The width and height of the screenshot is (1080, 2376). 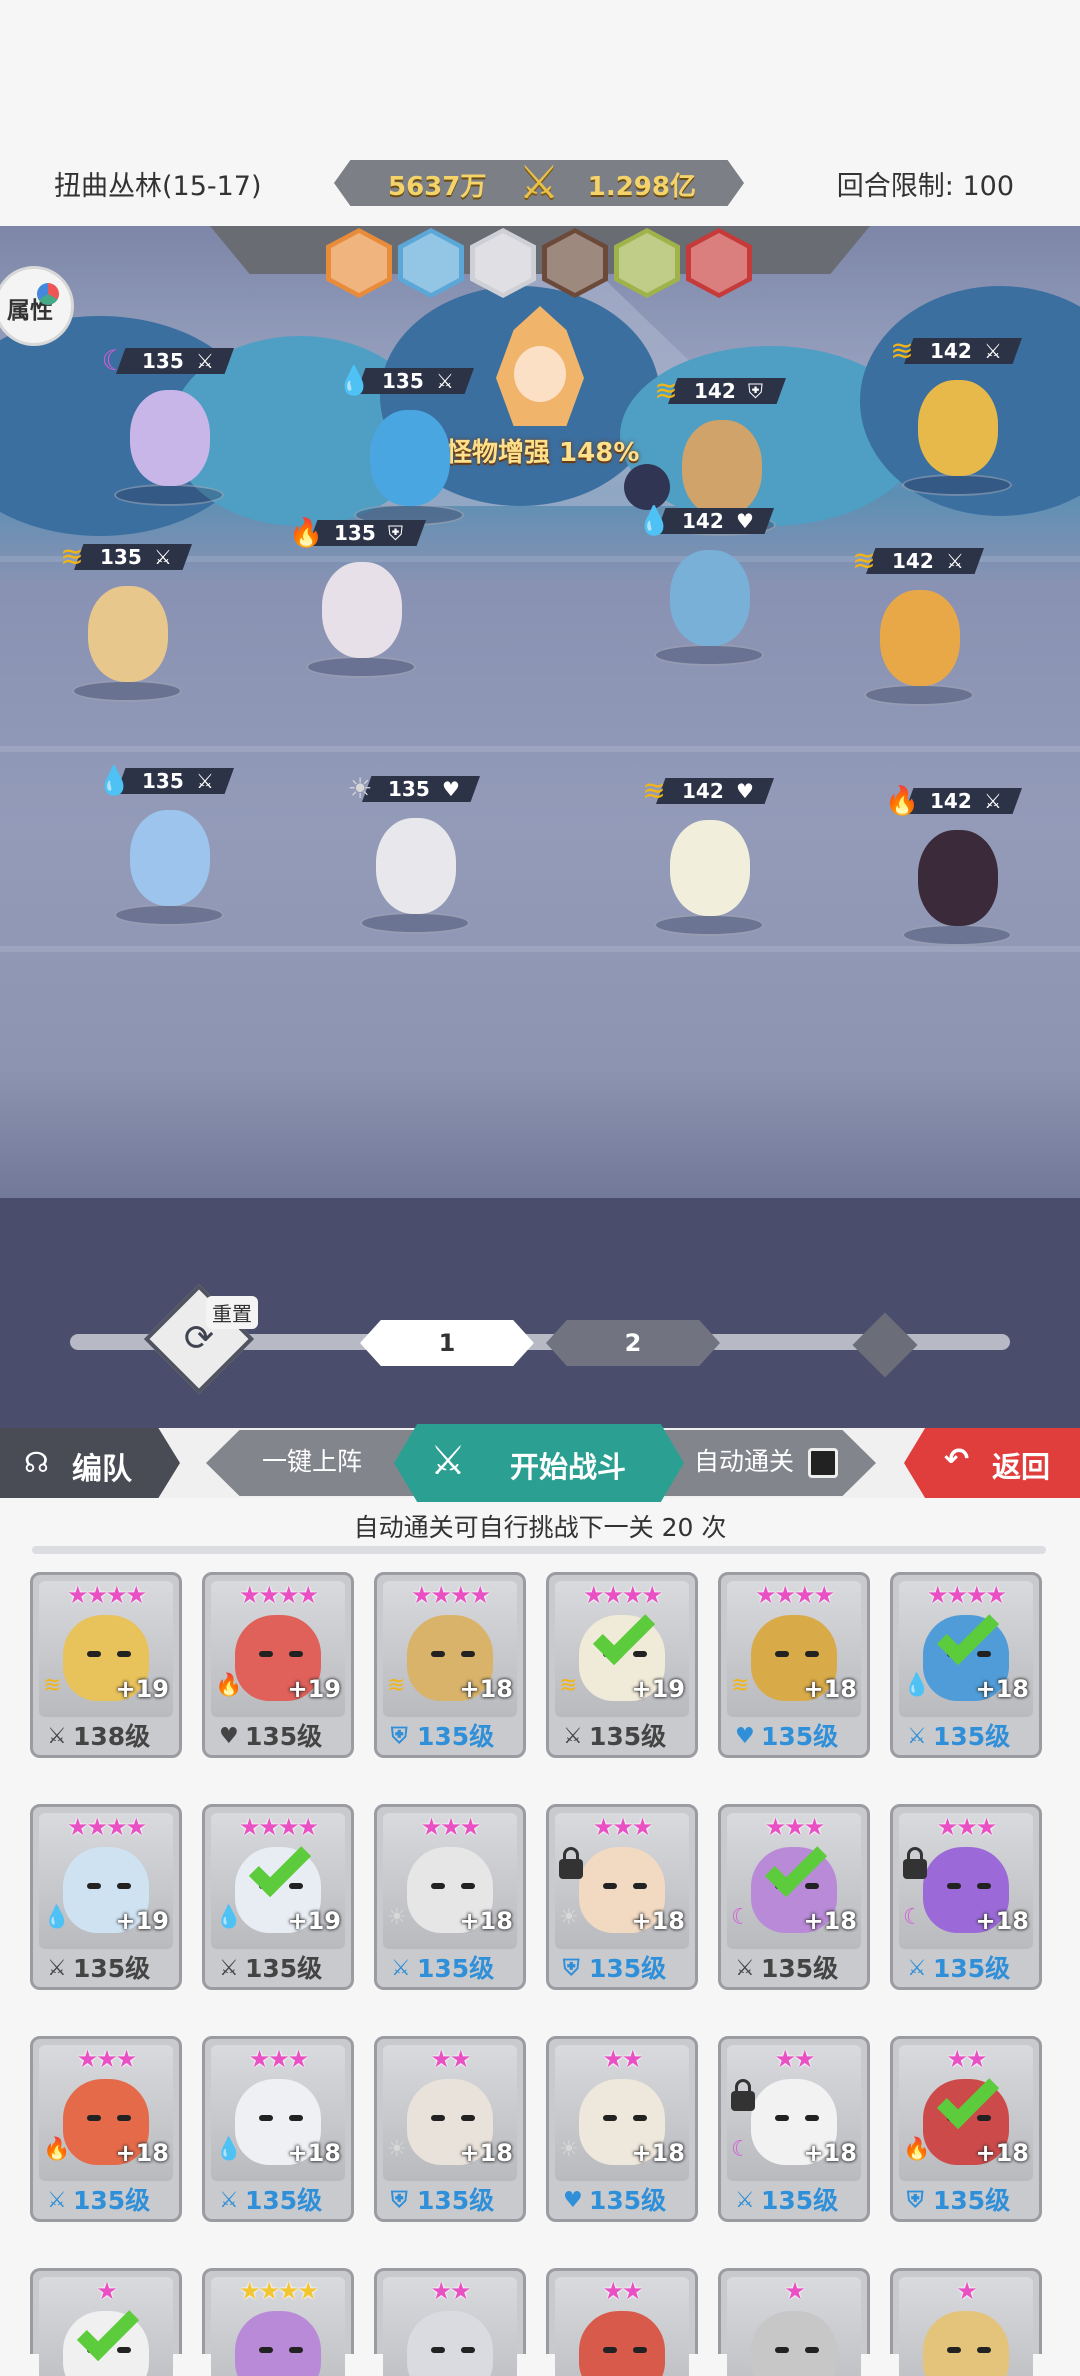 I want to click on unit-level: 135, so click(x=403, y=381).